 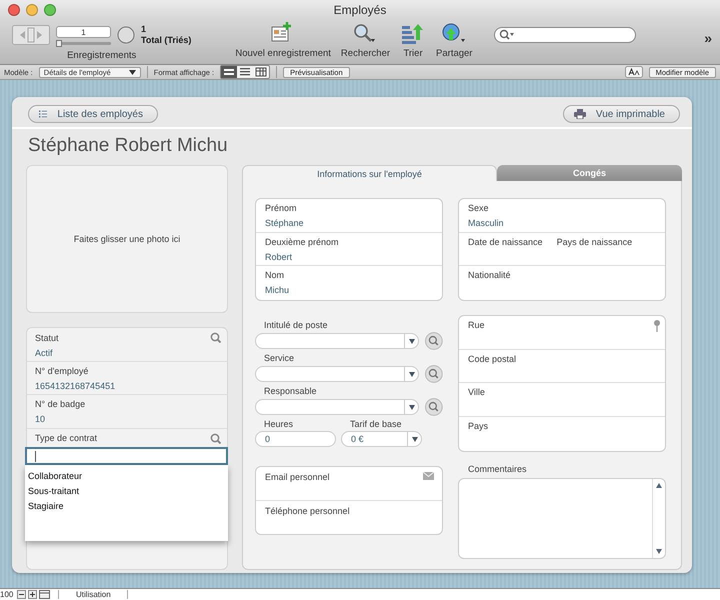 What do you see at coordinates (296, 325) in the screenshot?
I see `field-label: Intitulé de poste` at bounding box center [296, 325].